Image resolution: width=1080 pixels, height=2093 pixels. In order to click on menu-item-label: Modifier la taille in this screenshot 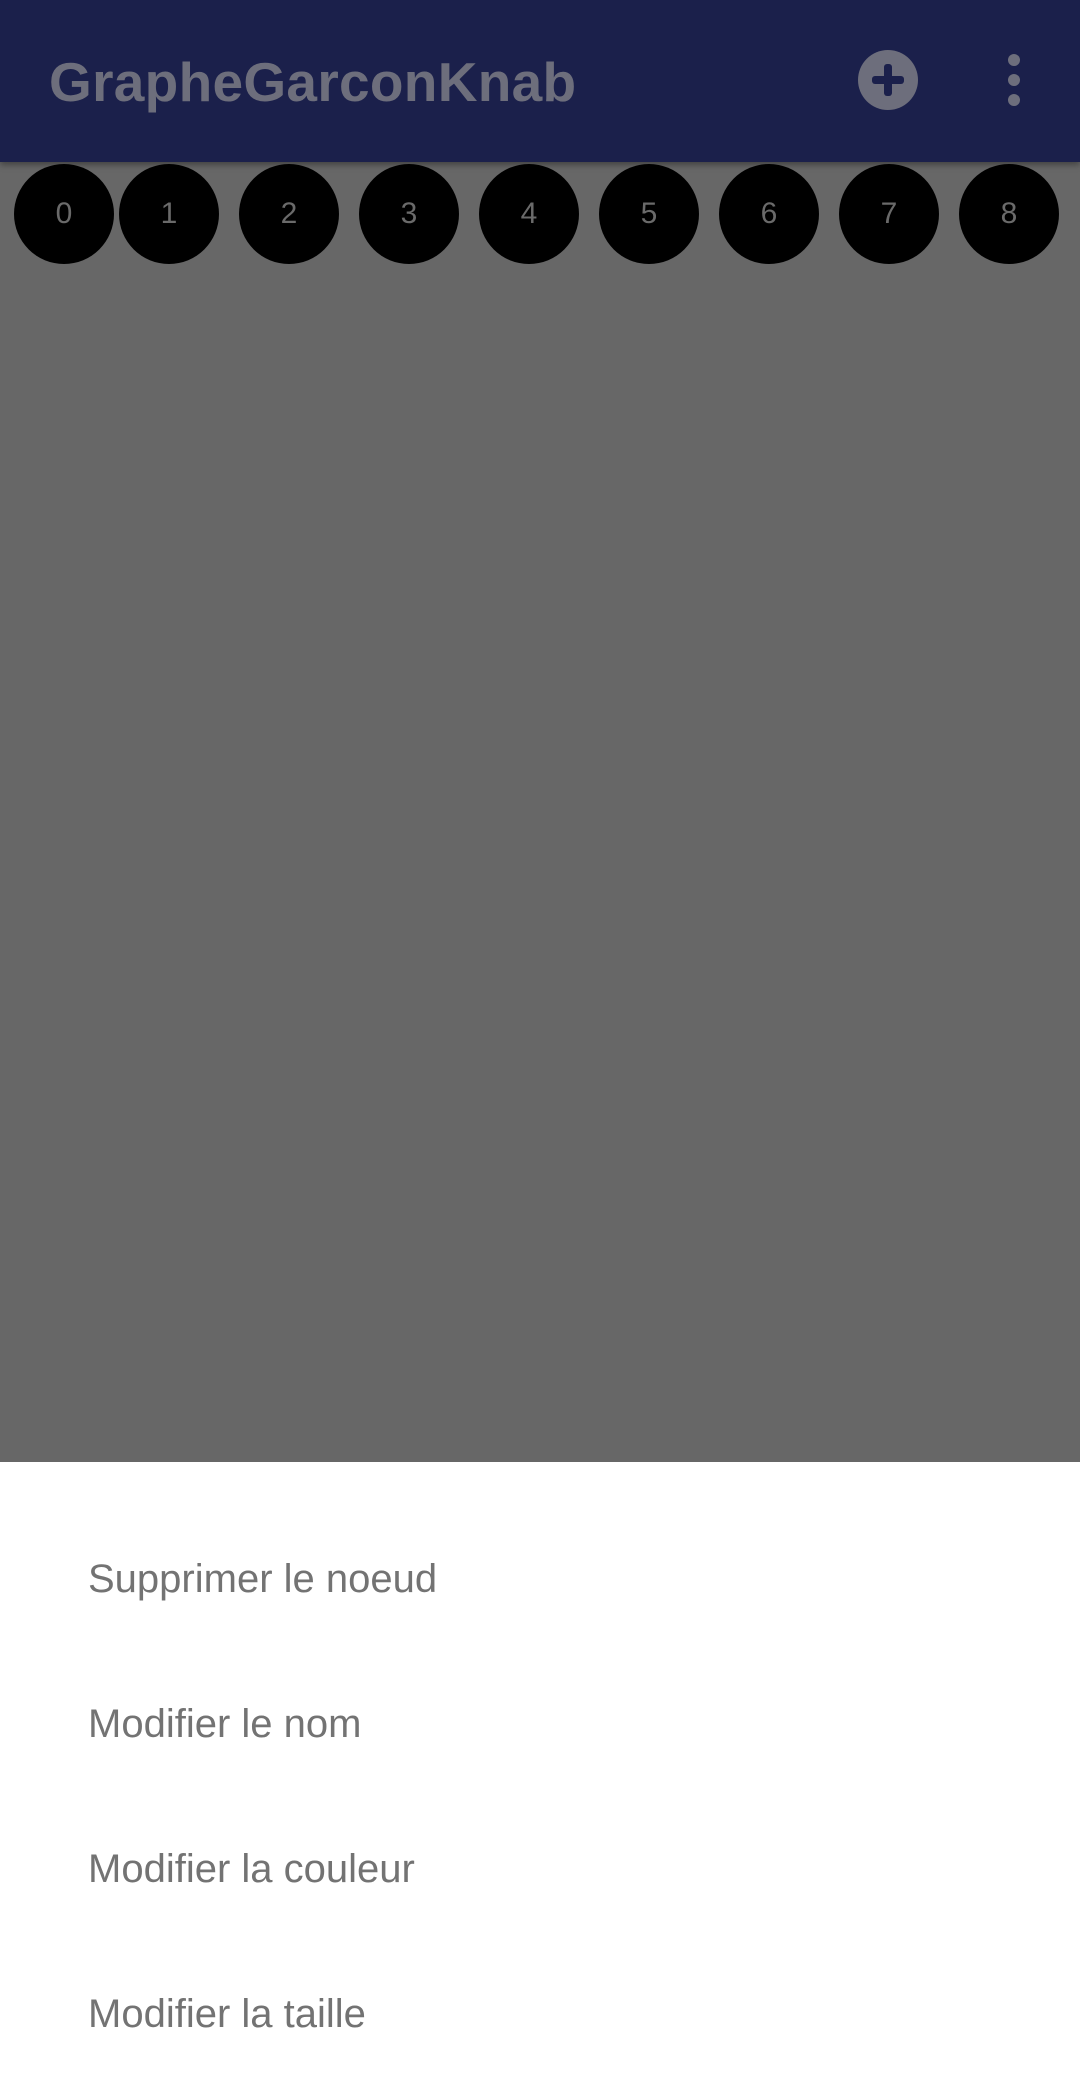, I will do `click(227, 2014)`.